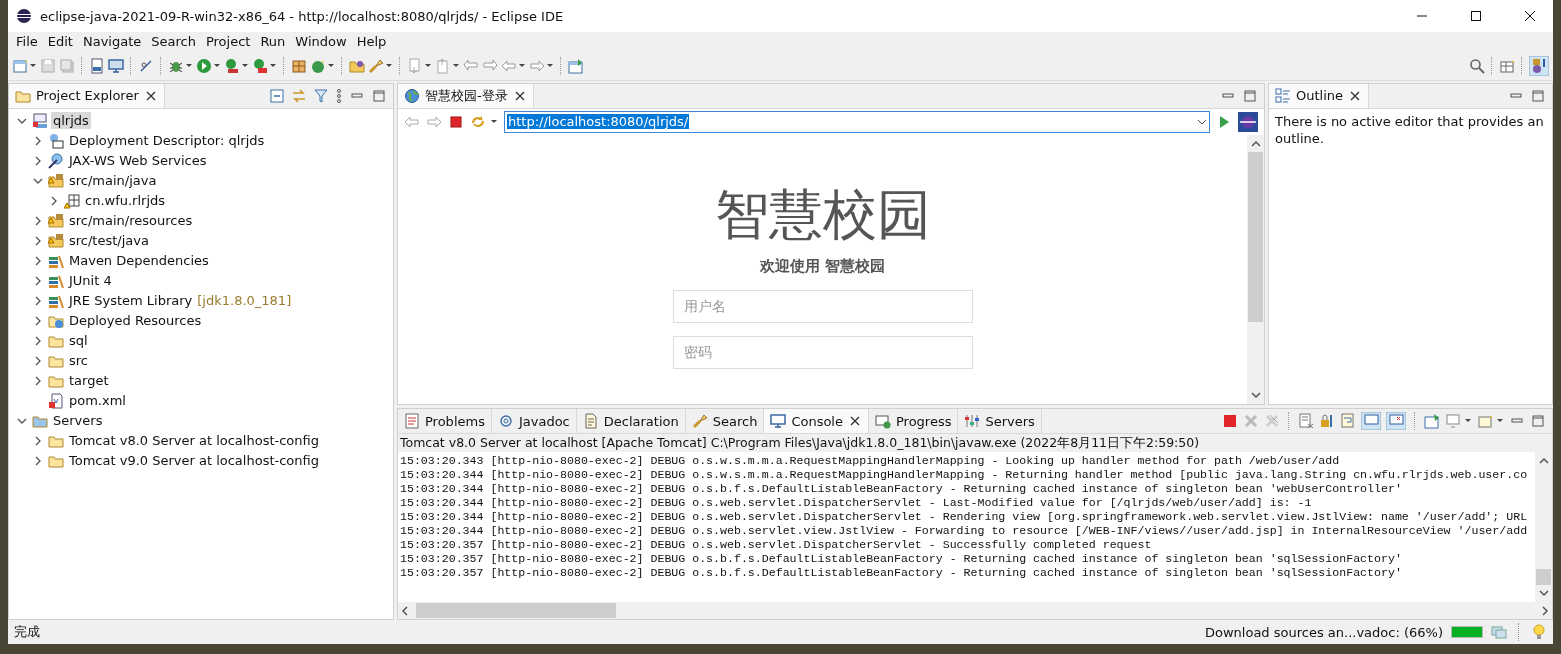  What do you see at coordinates (78, 361) in the screenshot?
I see `tree-item: src` at bounding box center [78, 361].